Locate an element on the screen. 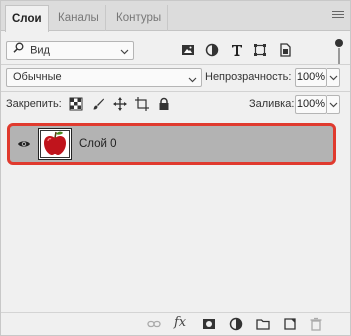 The width and height of the screenshot is (351, 336). tab-channels: Каналы is located at coordinates (79, 18).